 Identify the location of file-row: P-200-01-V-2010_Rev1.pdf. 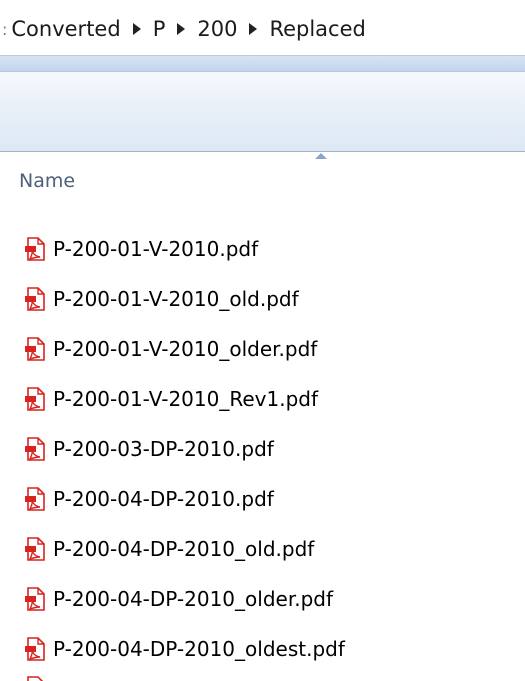
(274, 398).